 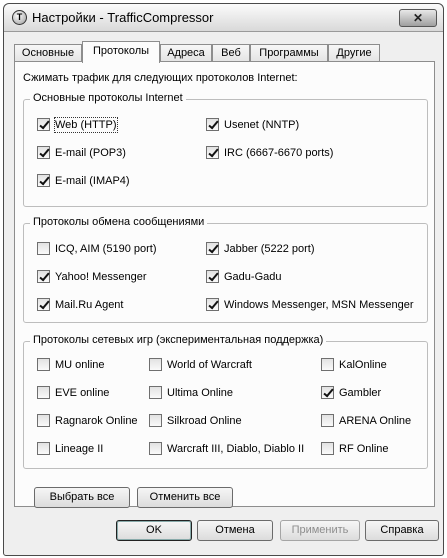 What do you see at coordinates (108, 98) in the screenshot?
I see `group-legend: Основные протоколы Internet` at bounding box center [108, 98].